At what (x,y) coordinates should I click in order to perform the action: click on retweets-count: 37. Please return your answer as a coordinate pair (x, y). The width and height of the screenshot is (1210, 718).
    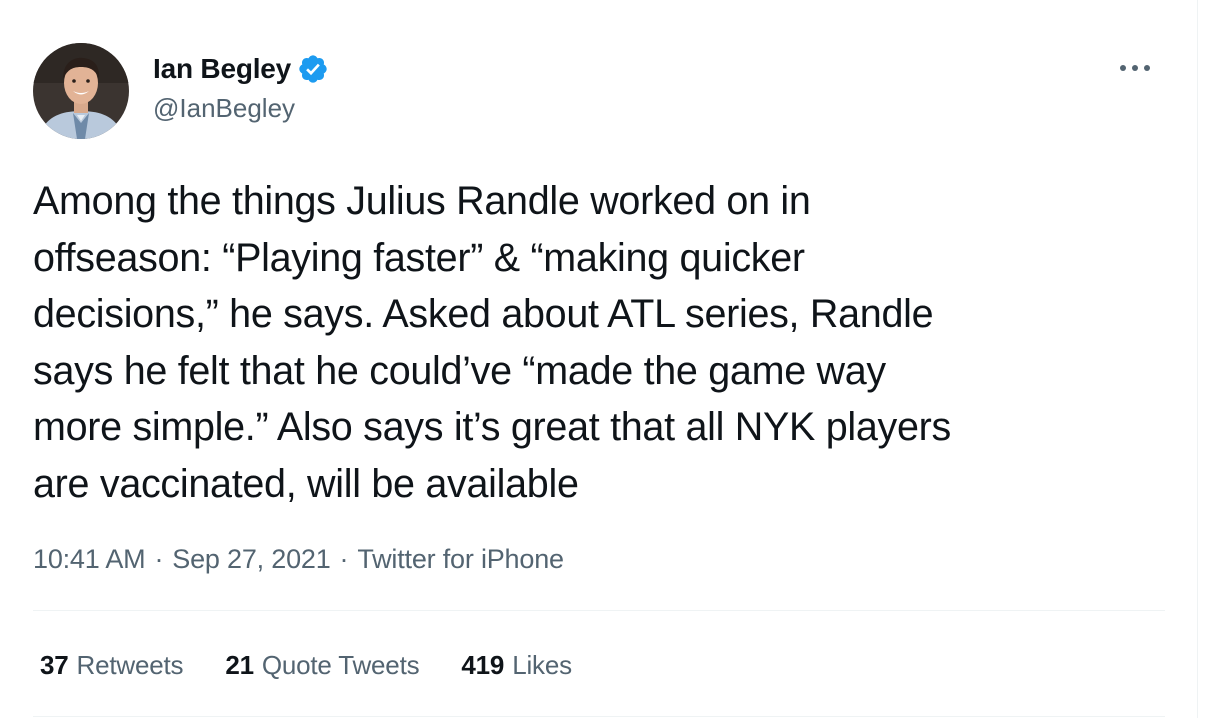
    Looking at the image, I should click on (54, 664).